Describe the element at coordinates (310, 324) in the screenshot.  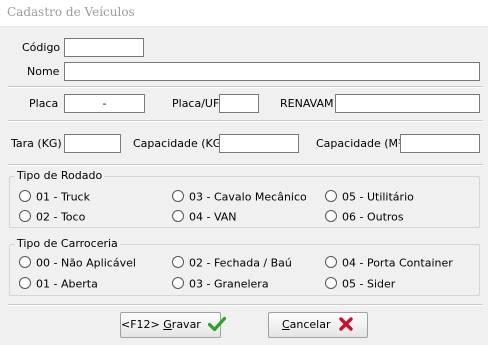
I see `cancelar-label: ancelar` at that location.